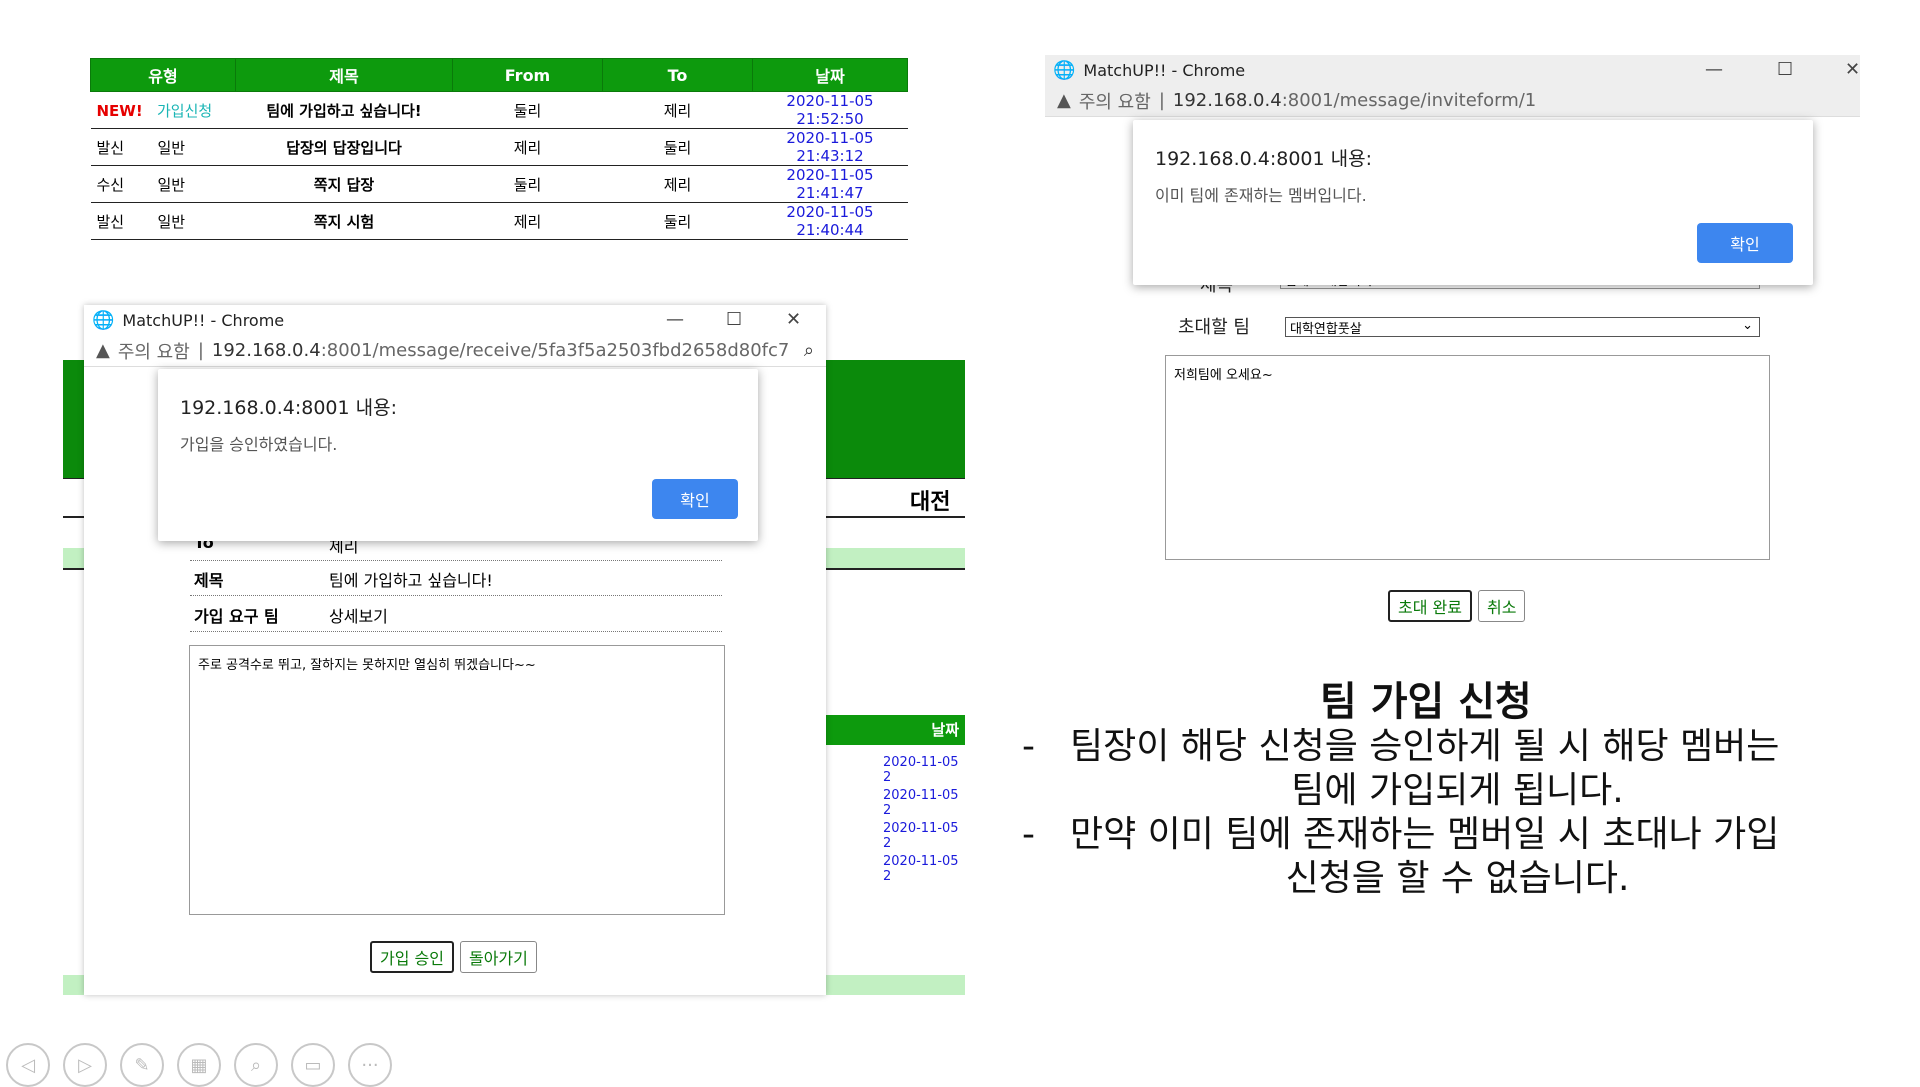  Describe the element at coordinates (830, 147) in the screenshot. I see `row-date: 2020-11-05 21:43:12` at that location.